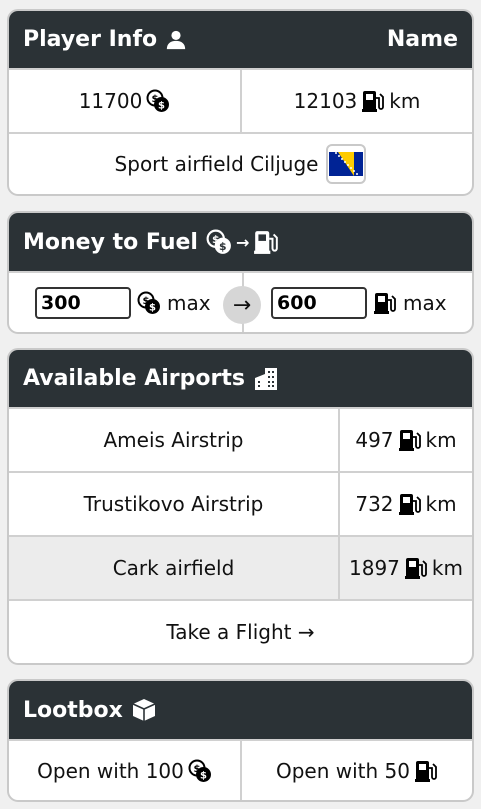 The width and height of the screenshot is (481, 809). I want to click on money-input-group: max, so click(125, 302).